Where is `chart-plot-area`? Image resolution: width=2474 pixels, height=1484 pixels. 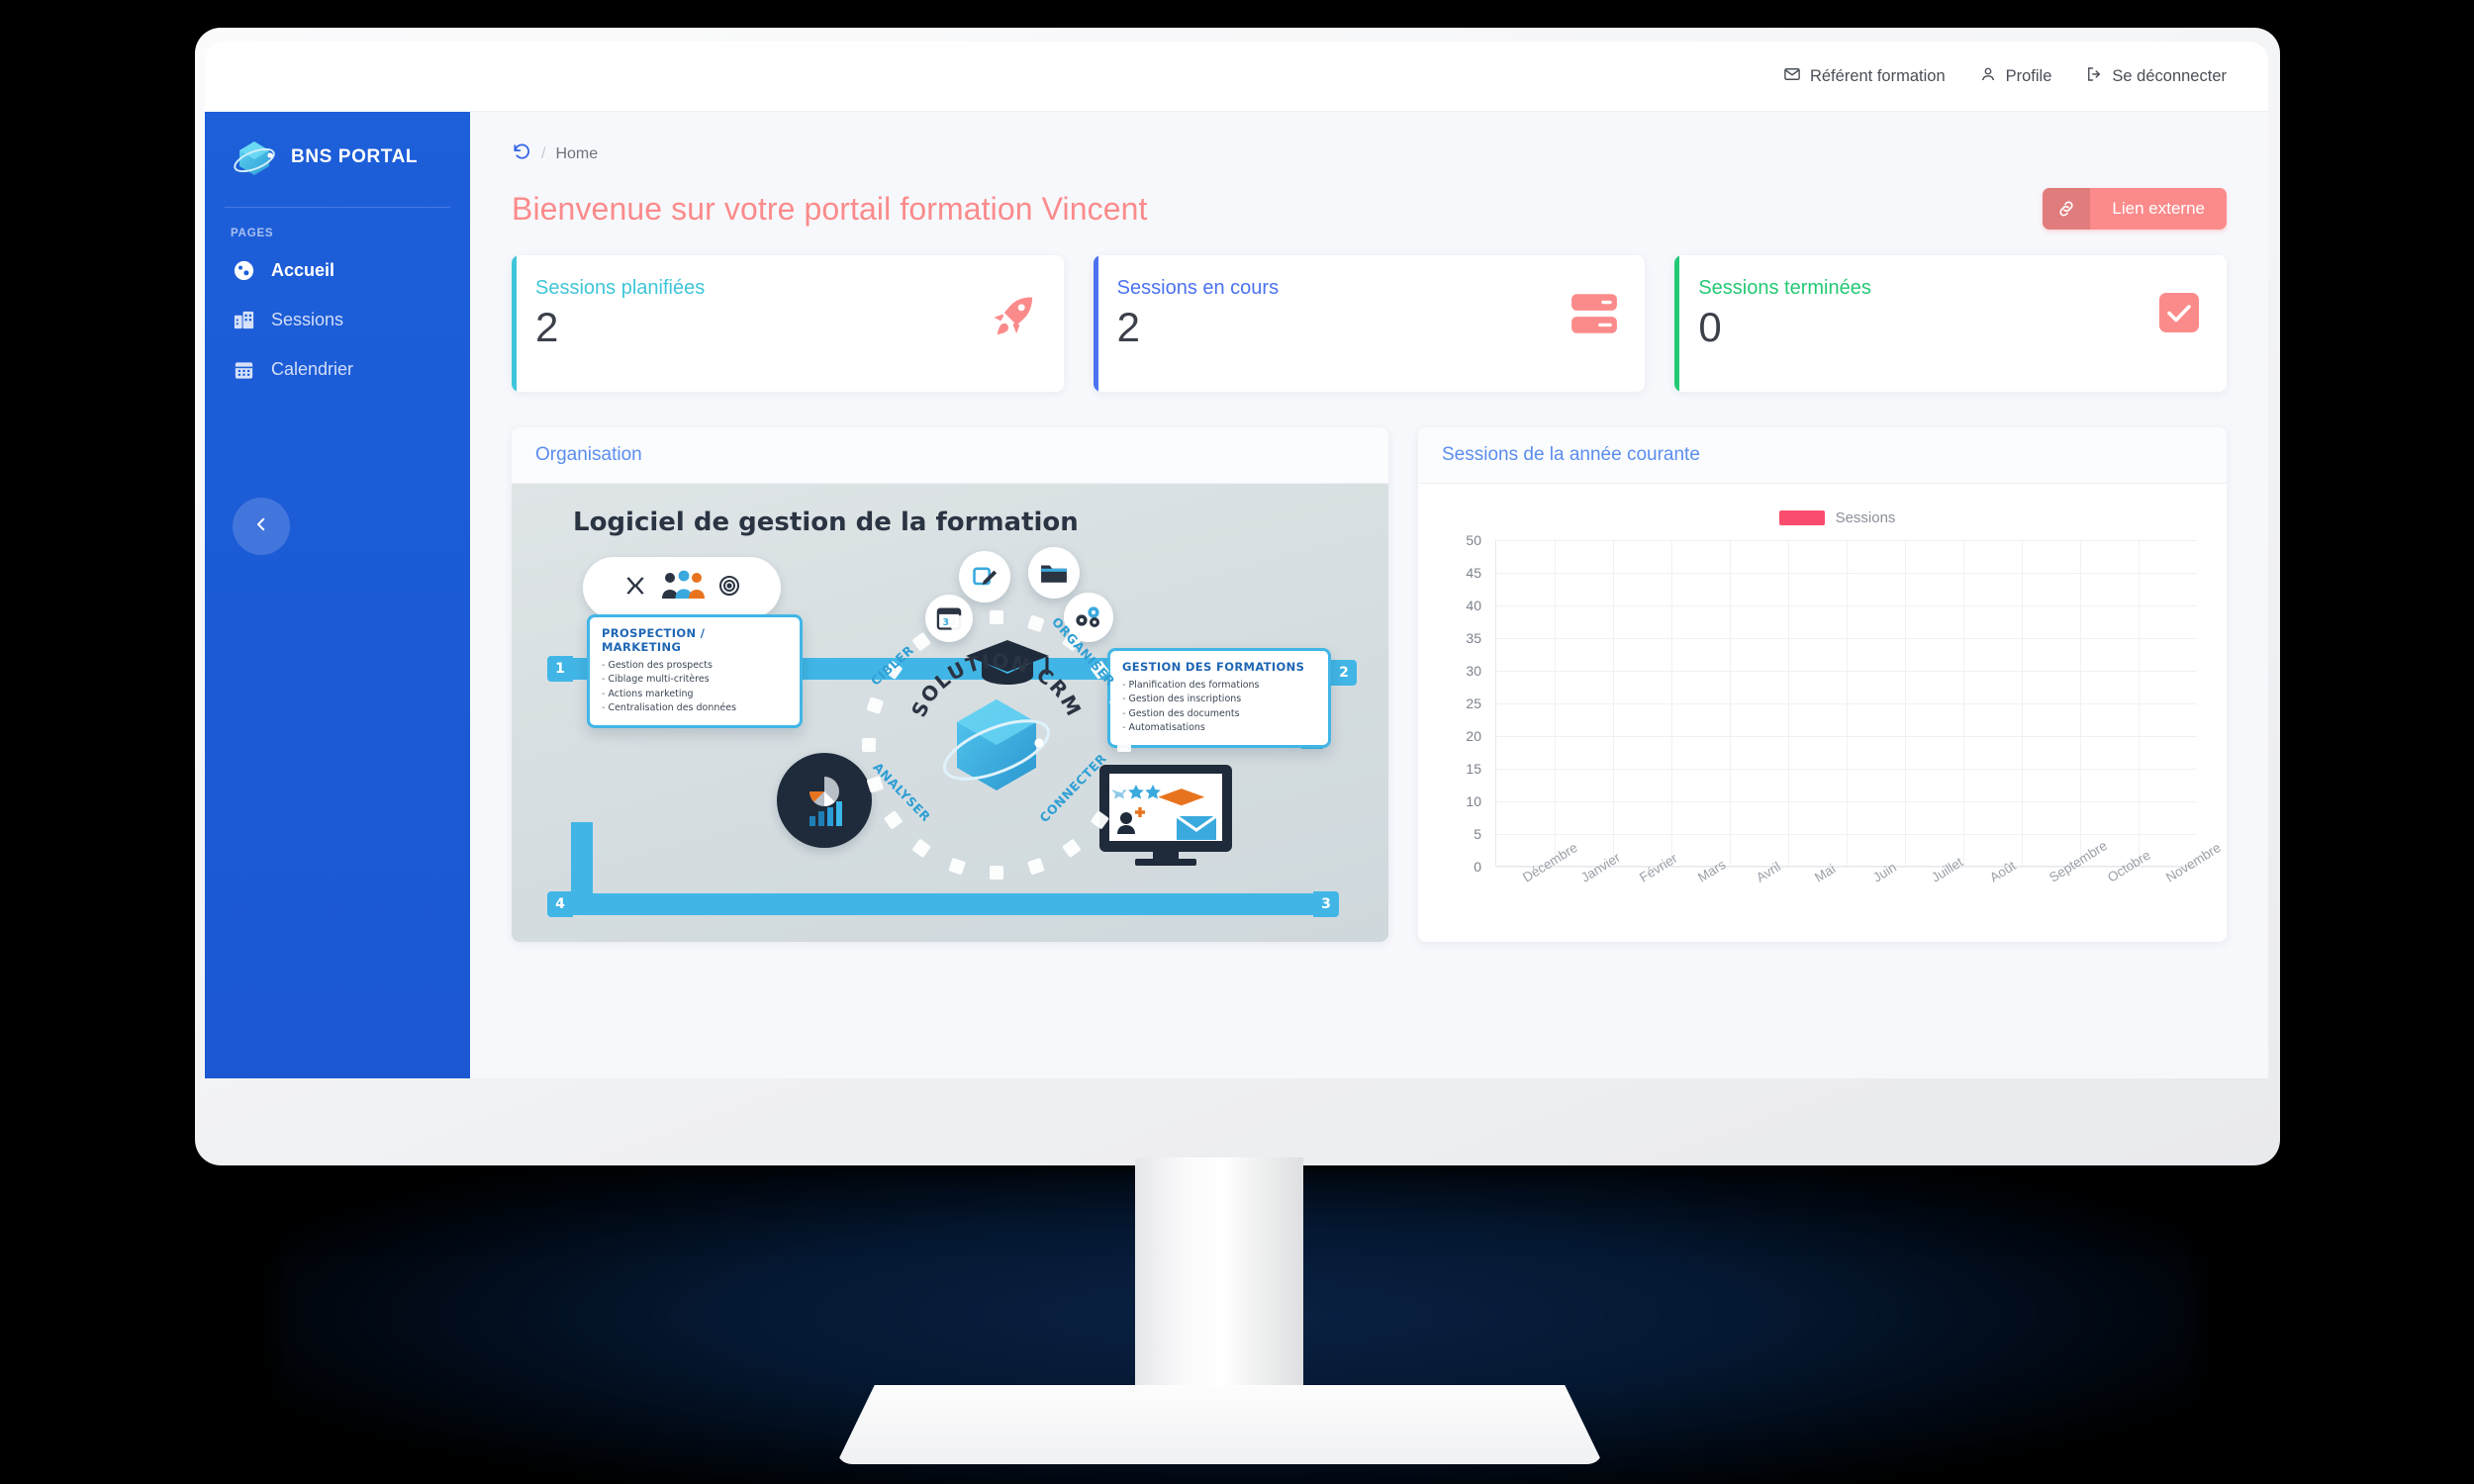 chart-plot-area is located at coordinates (1846, 704).